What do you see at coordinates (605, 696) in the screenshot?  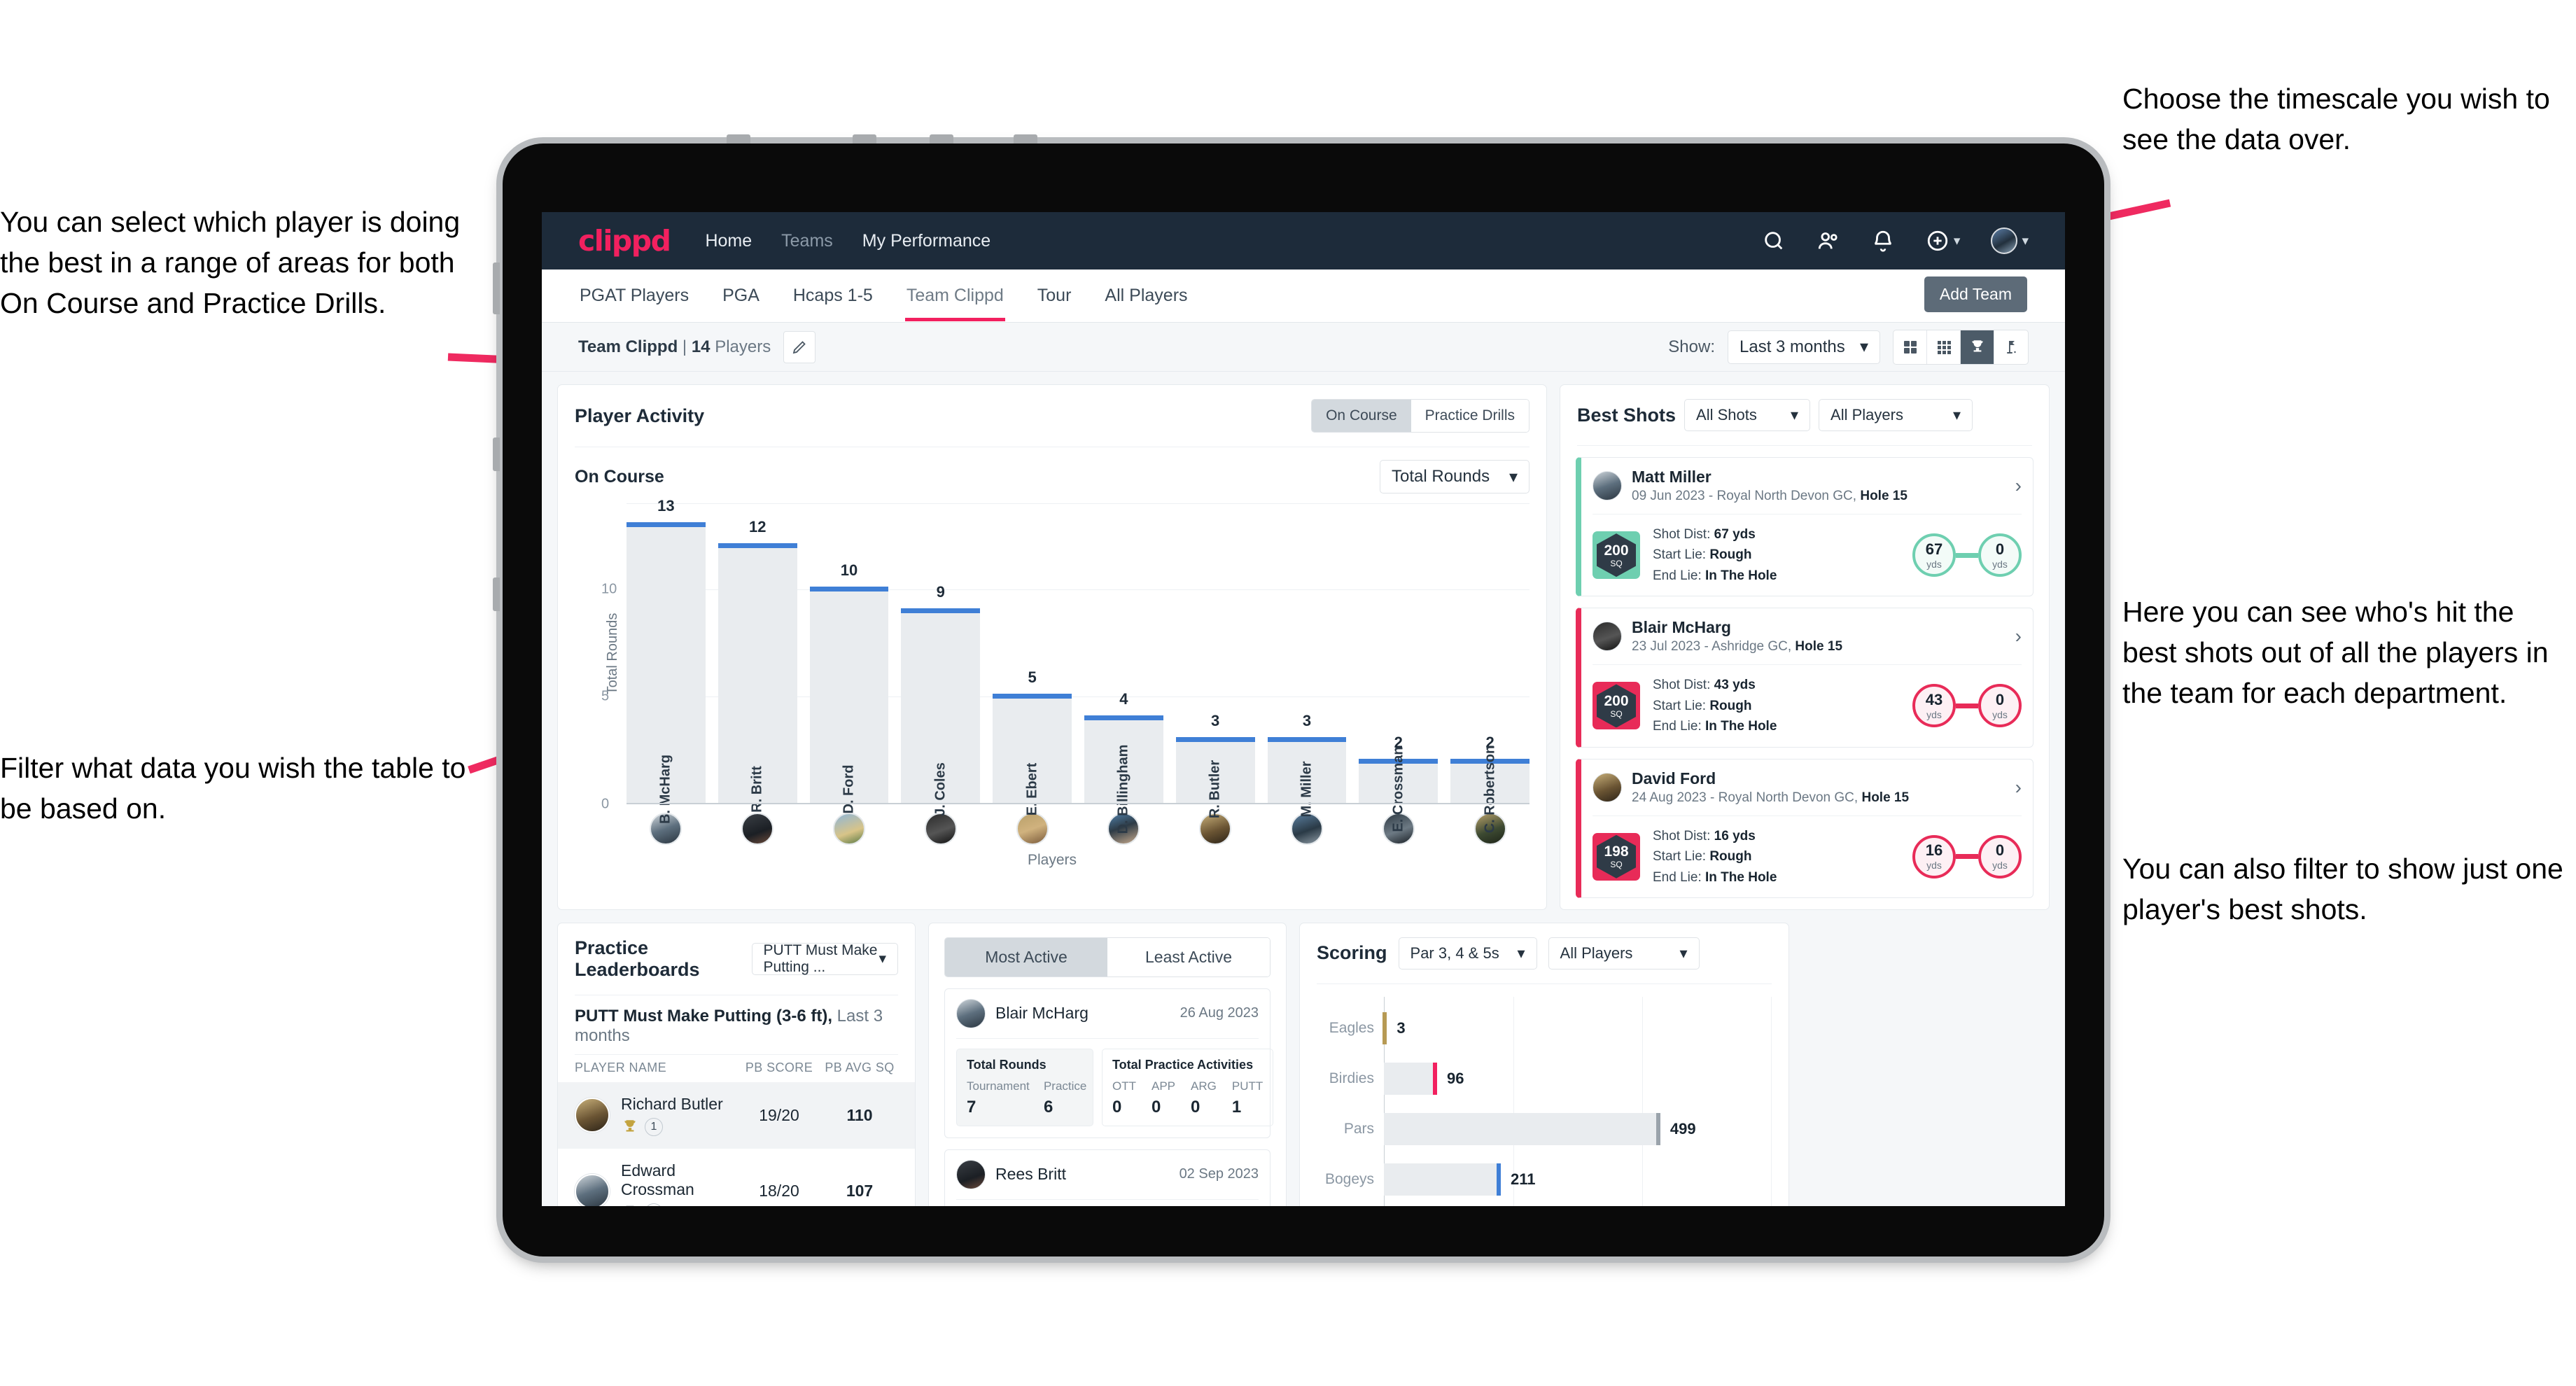 I see `y-tick-5: 5` at bounding box center [605, 696].